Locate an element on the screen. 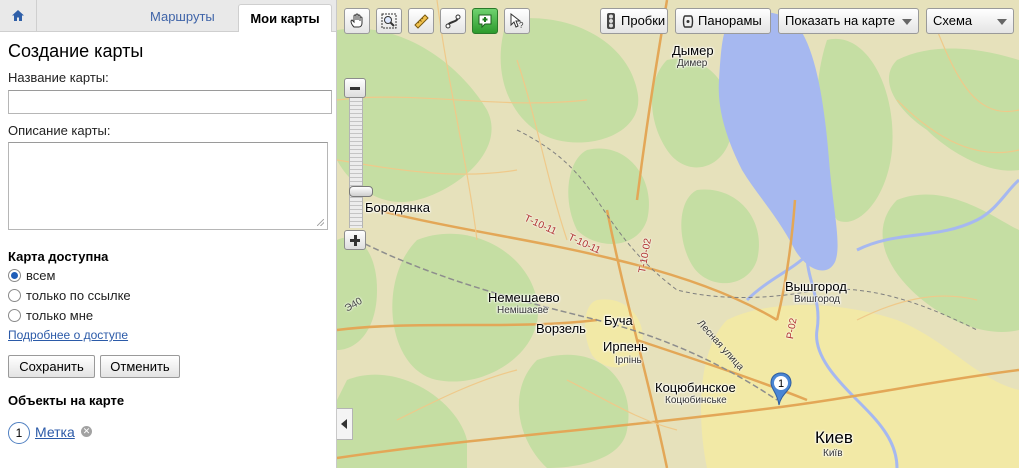  map-label-nemeshaevo-ua: Немішаєве is located at coordinates (523, 310).